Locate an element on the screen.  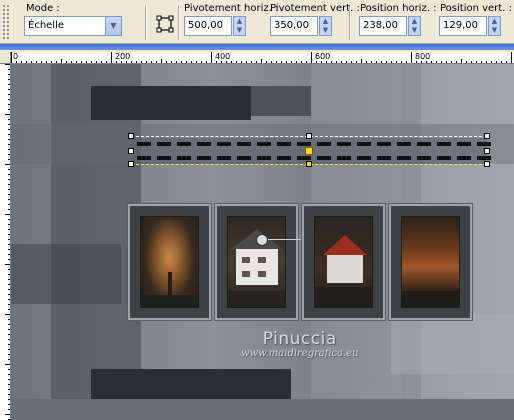
selected-layer-strip is located at coordinates (309, 150).